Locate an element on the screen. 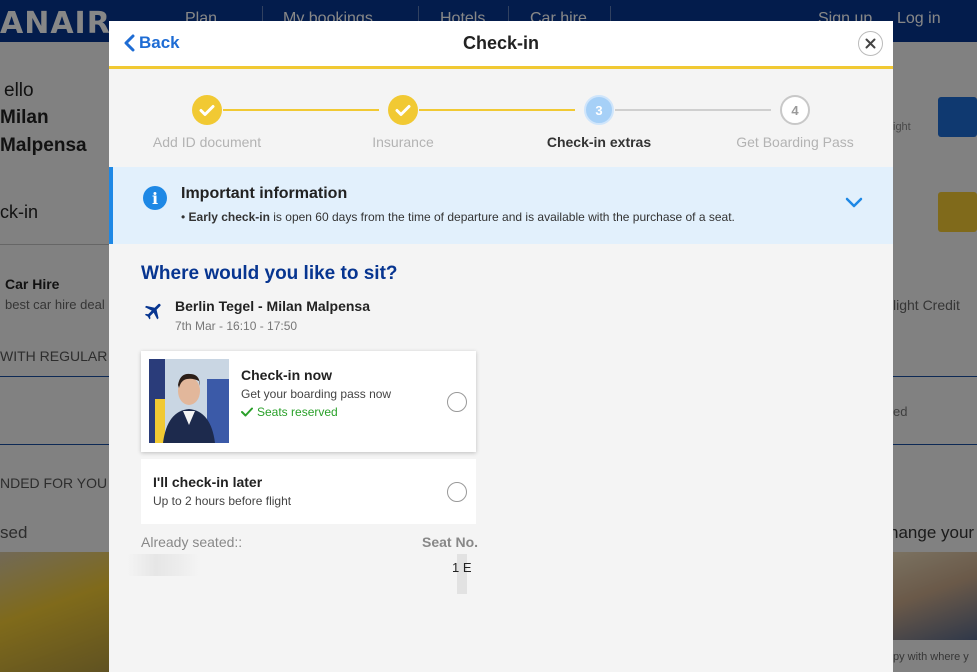 Image resolution: width=977 pixels, height=672 pixels. modal-title: Check-in is located at coordinates (501, 43).